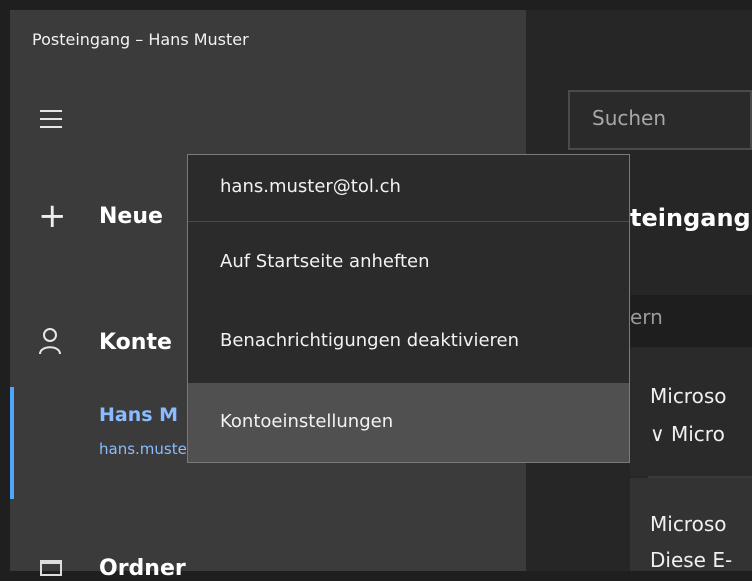 This screenshot has width=752, height=581. Describe the element at coordinates (408, 261) in the screenshot. I see `menu-item-pin-to-start: Auf Startseite anheften` at that location.